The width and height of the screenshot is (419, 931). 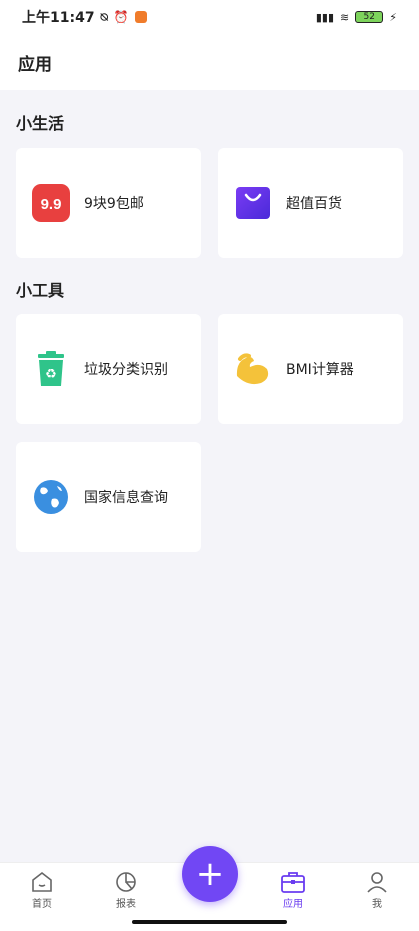 I want to click on charging-icon: ⚡, so click(x=393, y=17).